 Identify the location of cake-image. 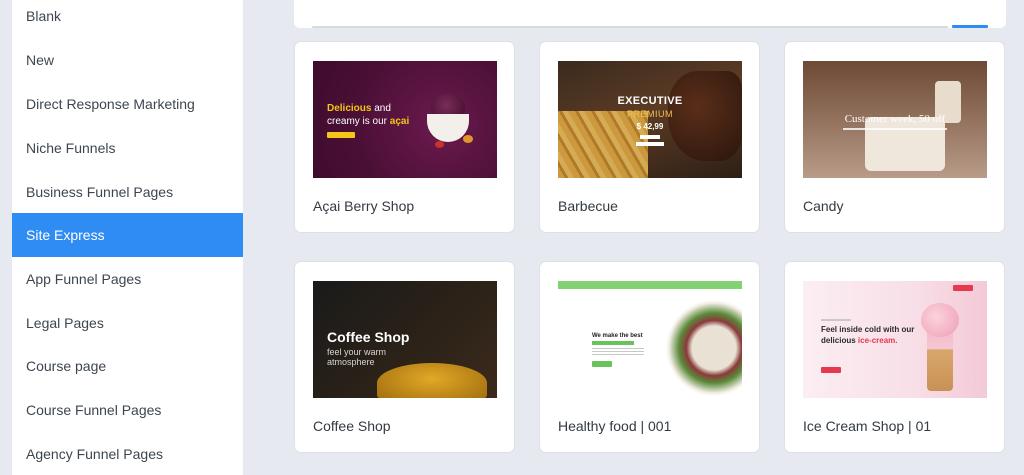
(905, 144).